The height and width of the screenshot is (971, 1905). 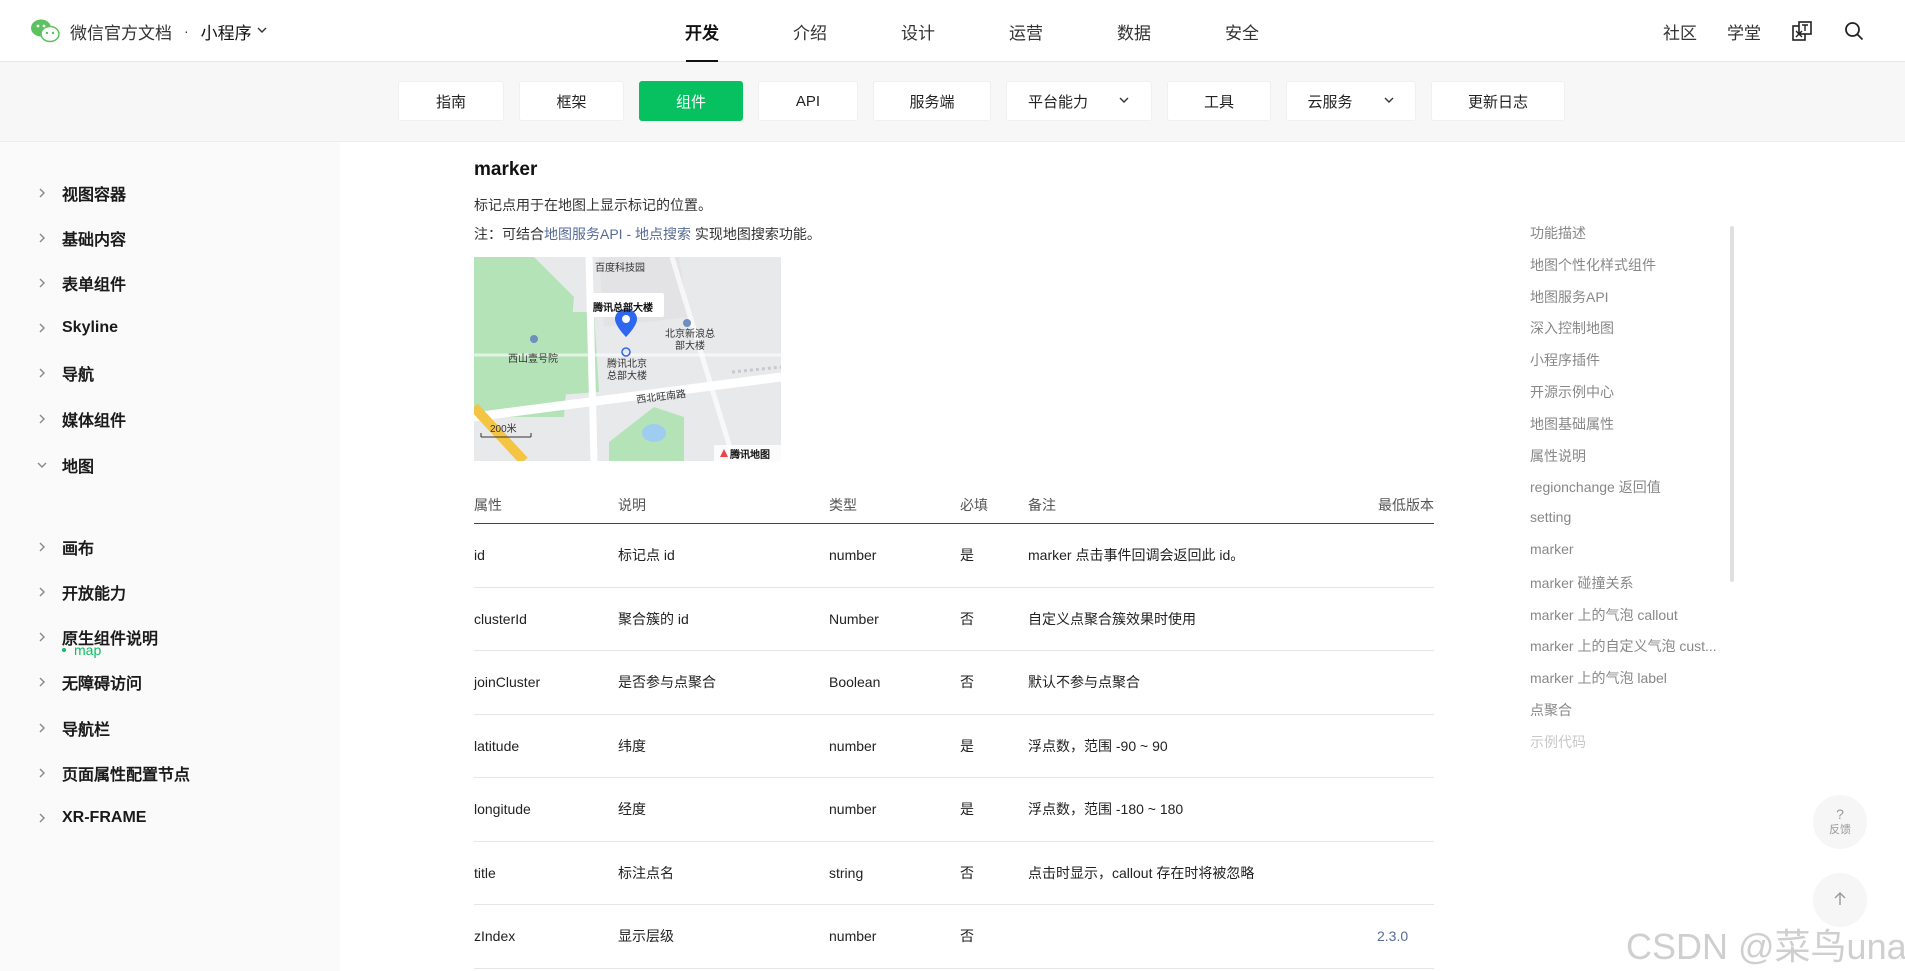 What do you see at coordinates (954, 937) in the screenshot?
I see `table-row: zIndex 显示层级 number 否 2.3.0` at bounding box center [954, 937].